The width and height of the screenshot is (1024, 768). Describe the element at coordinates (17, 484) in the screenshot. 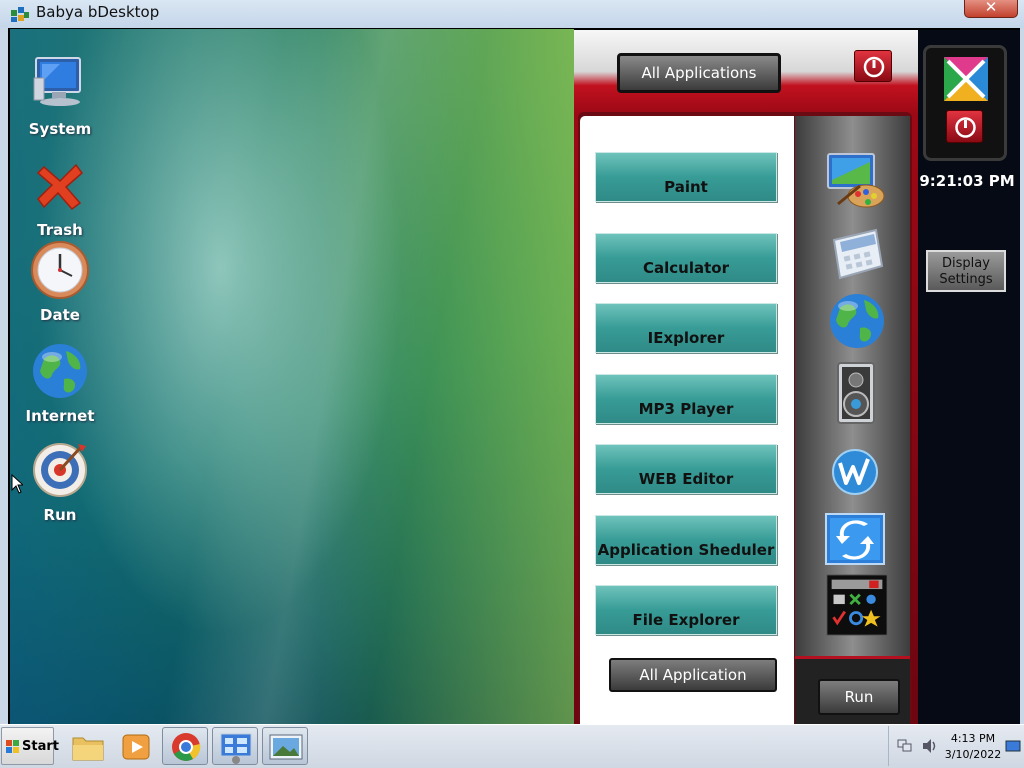

I see `mouse-cursor-icon` at that location.